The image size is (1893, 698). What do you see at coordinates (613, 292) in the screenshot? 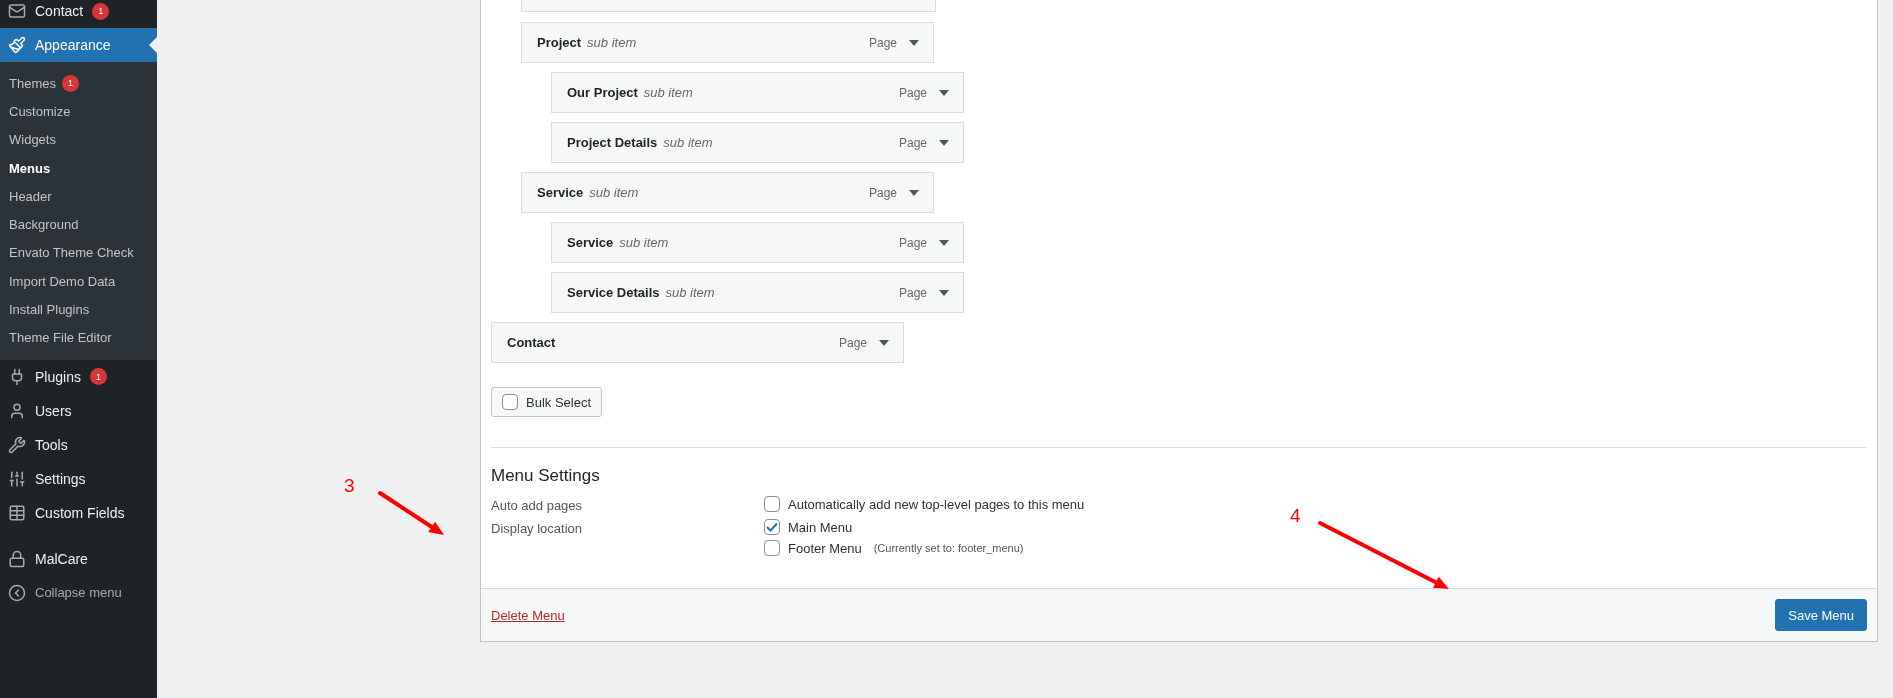
I see `menu-item-title: Service Details` at bounding box center [613, 292].